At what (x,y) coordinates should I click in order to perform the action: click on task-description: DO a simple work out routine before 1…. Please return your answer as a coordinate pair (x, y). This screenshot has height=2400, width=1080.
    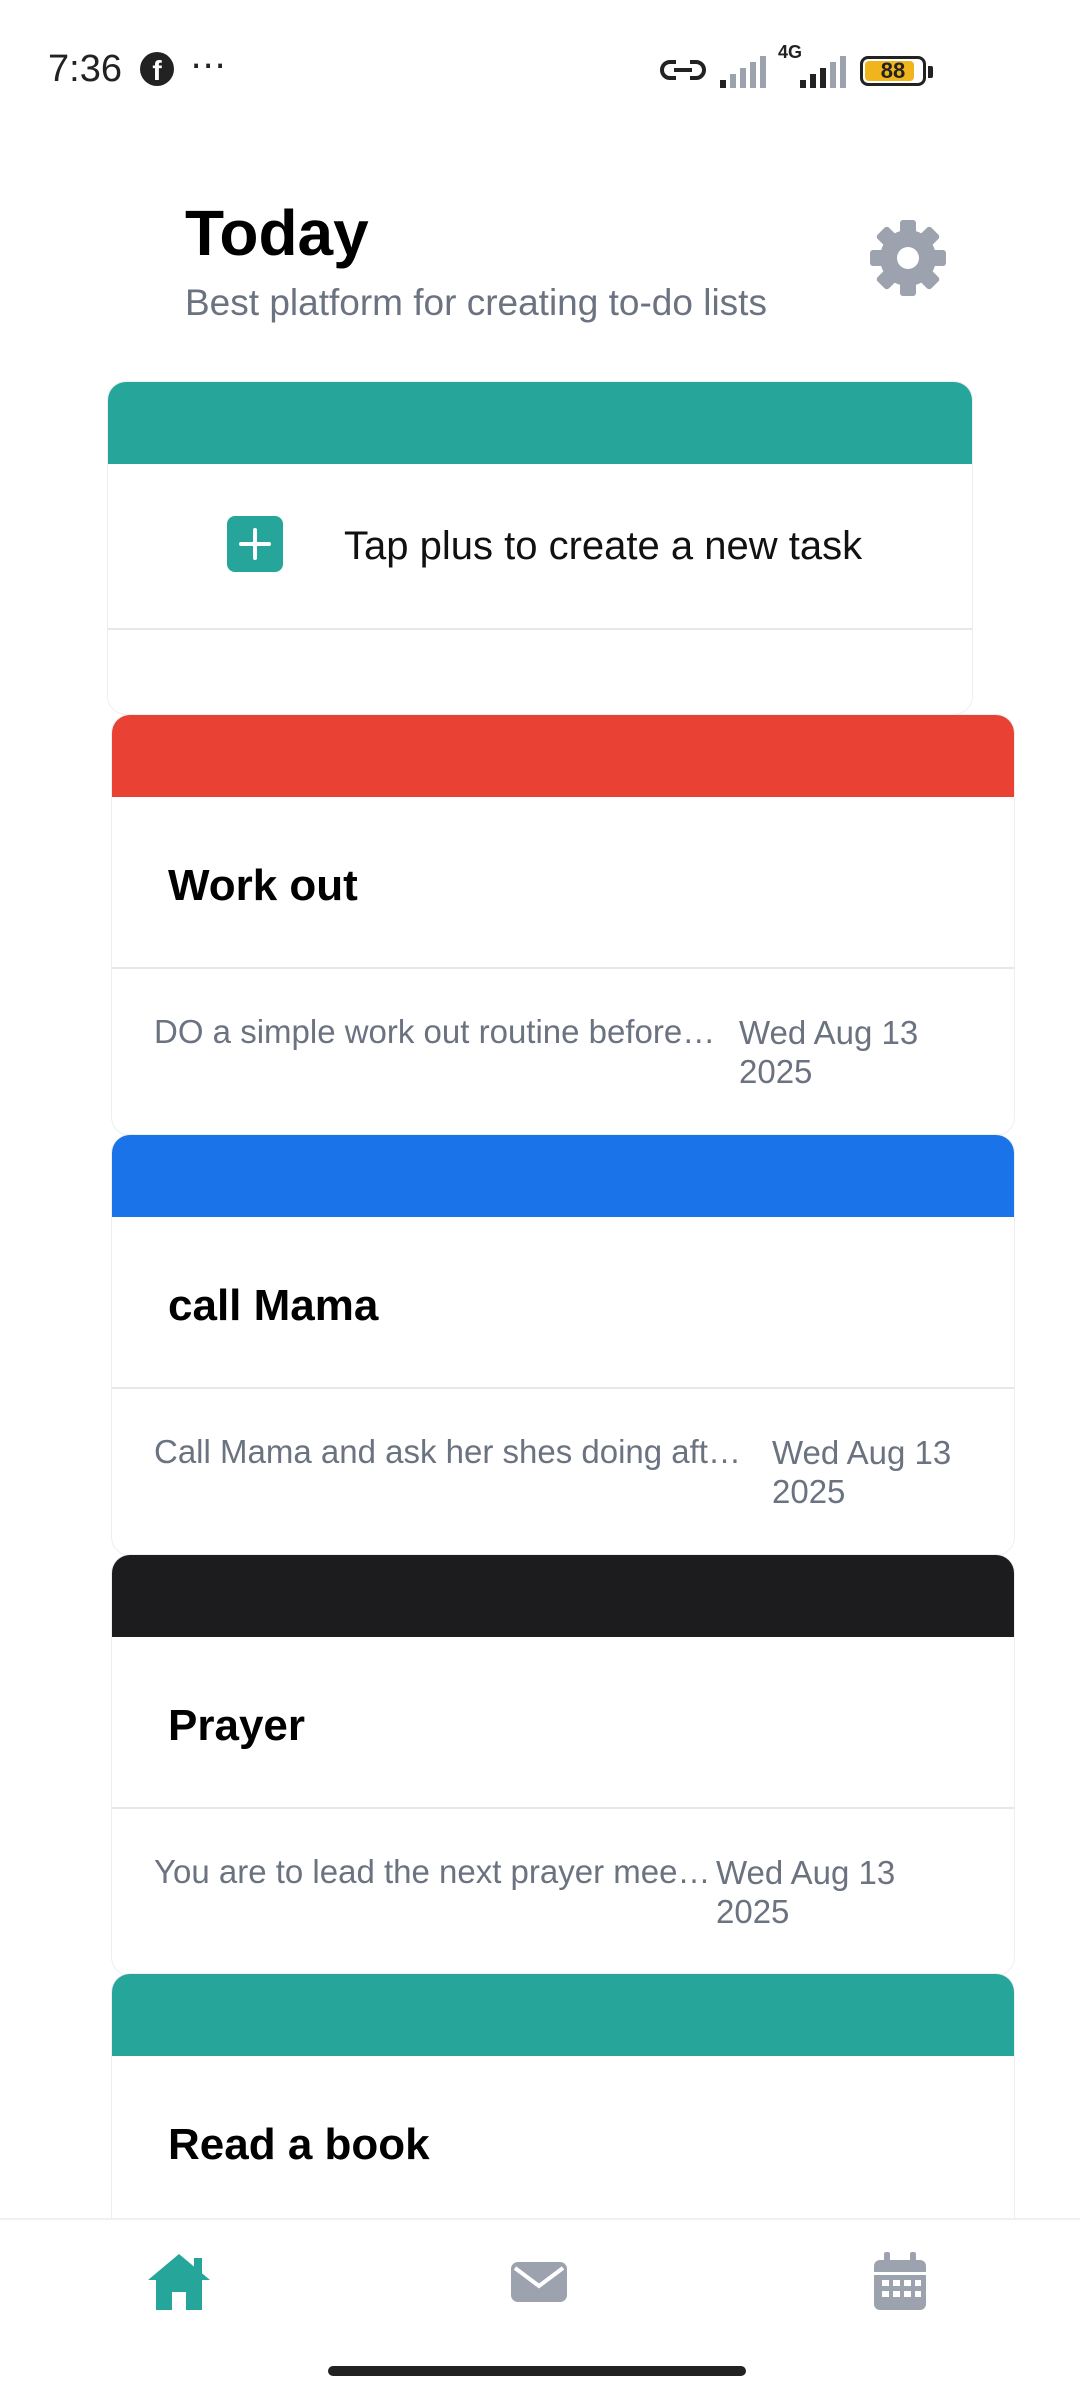
    Looking at the image, I should click on (438, 1031).